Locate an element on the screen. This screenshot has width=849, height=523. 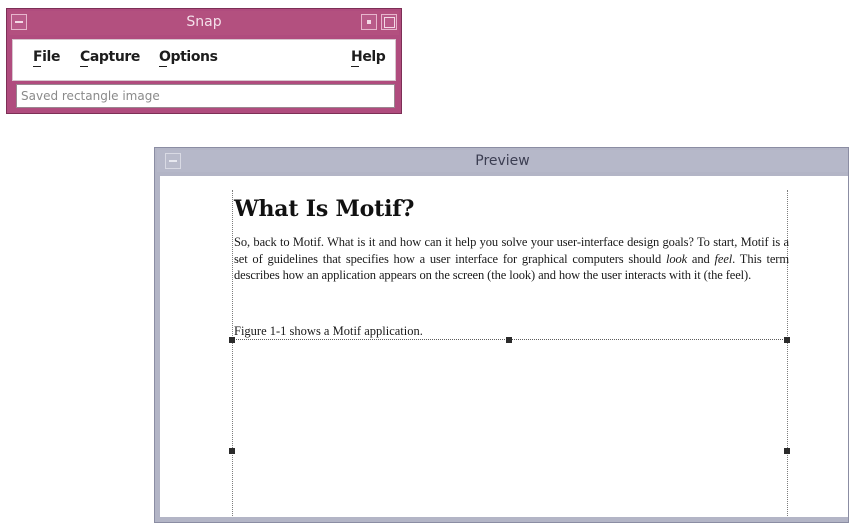
menu-options: Options is located at coordinates (188, 58).